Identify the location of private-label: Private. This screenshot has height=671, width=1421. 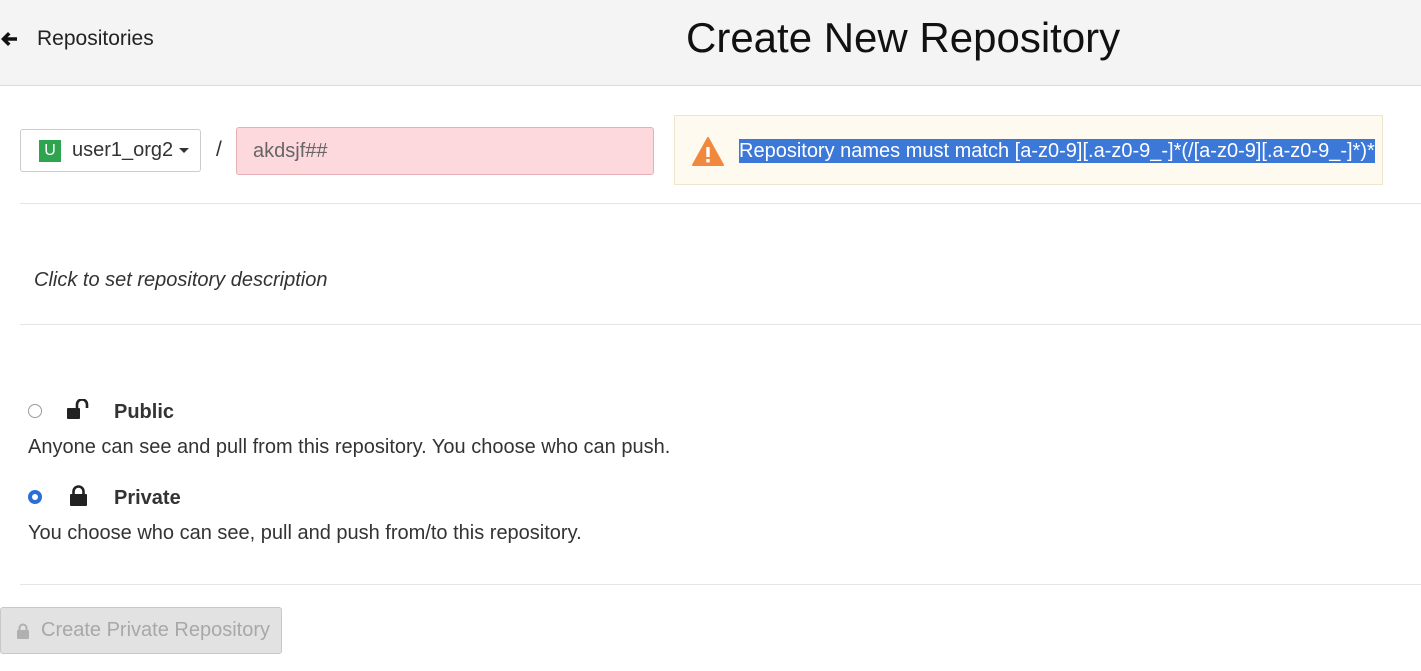
(147, 498).